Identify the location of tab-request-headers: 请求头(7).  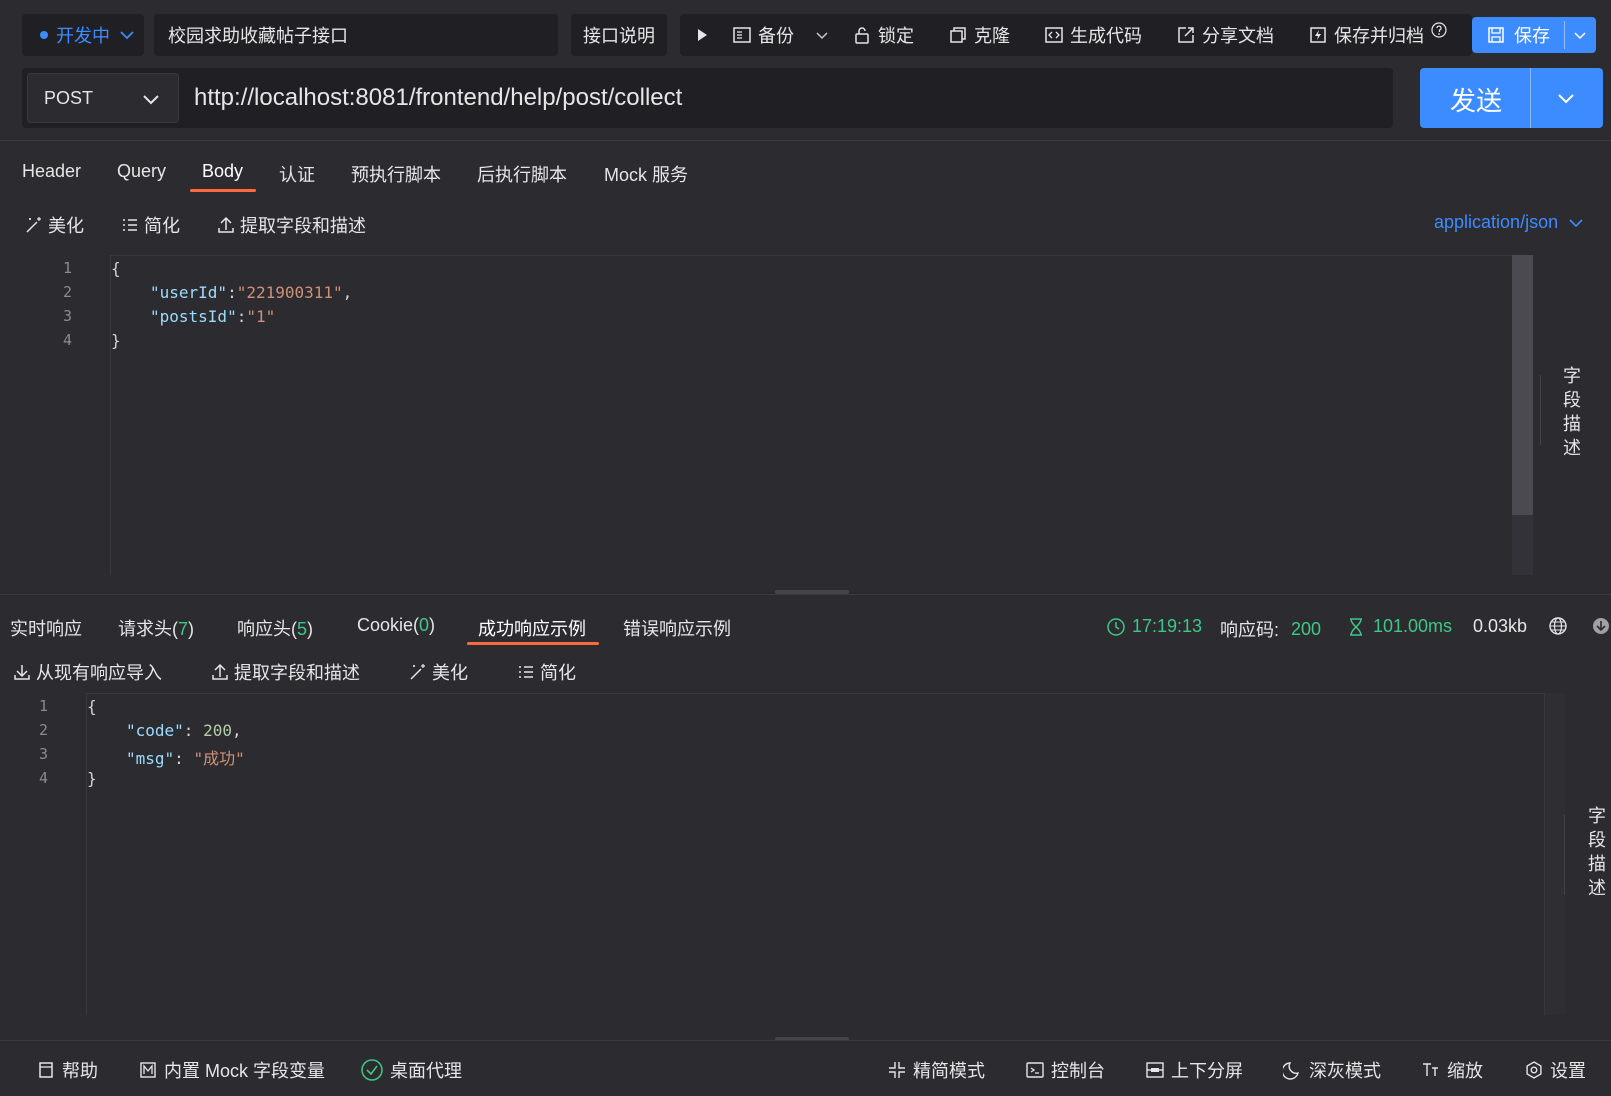
(156, 628).